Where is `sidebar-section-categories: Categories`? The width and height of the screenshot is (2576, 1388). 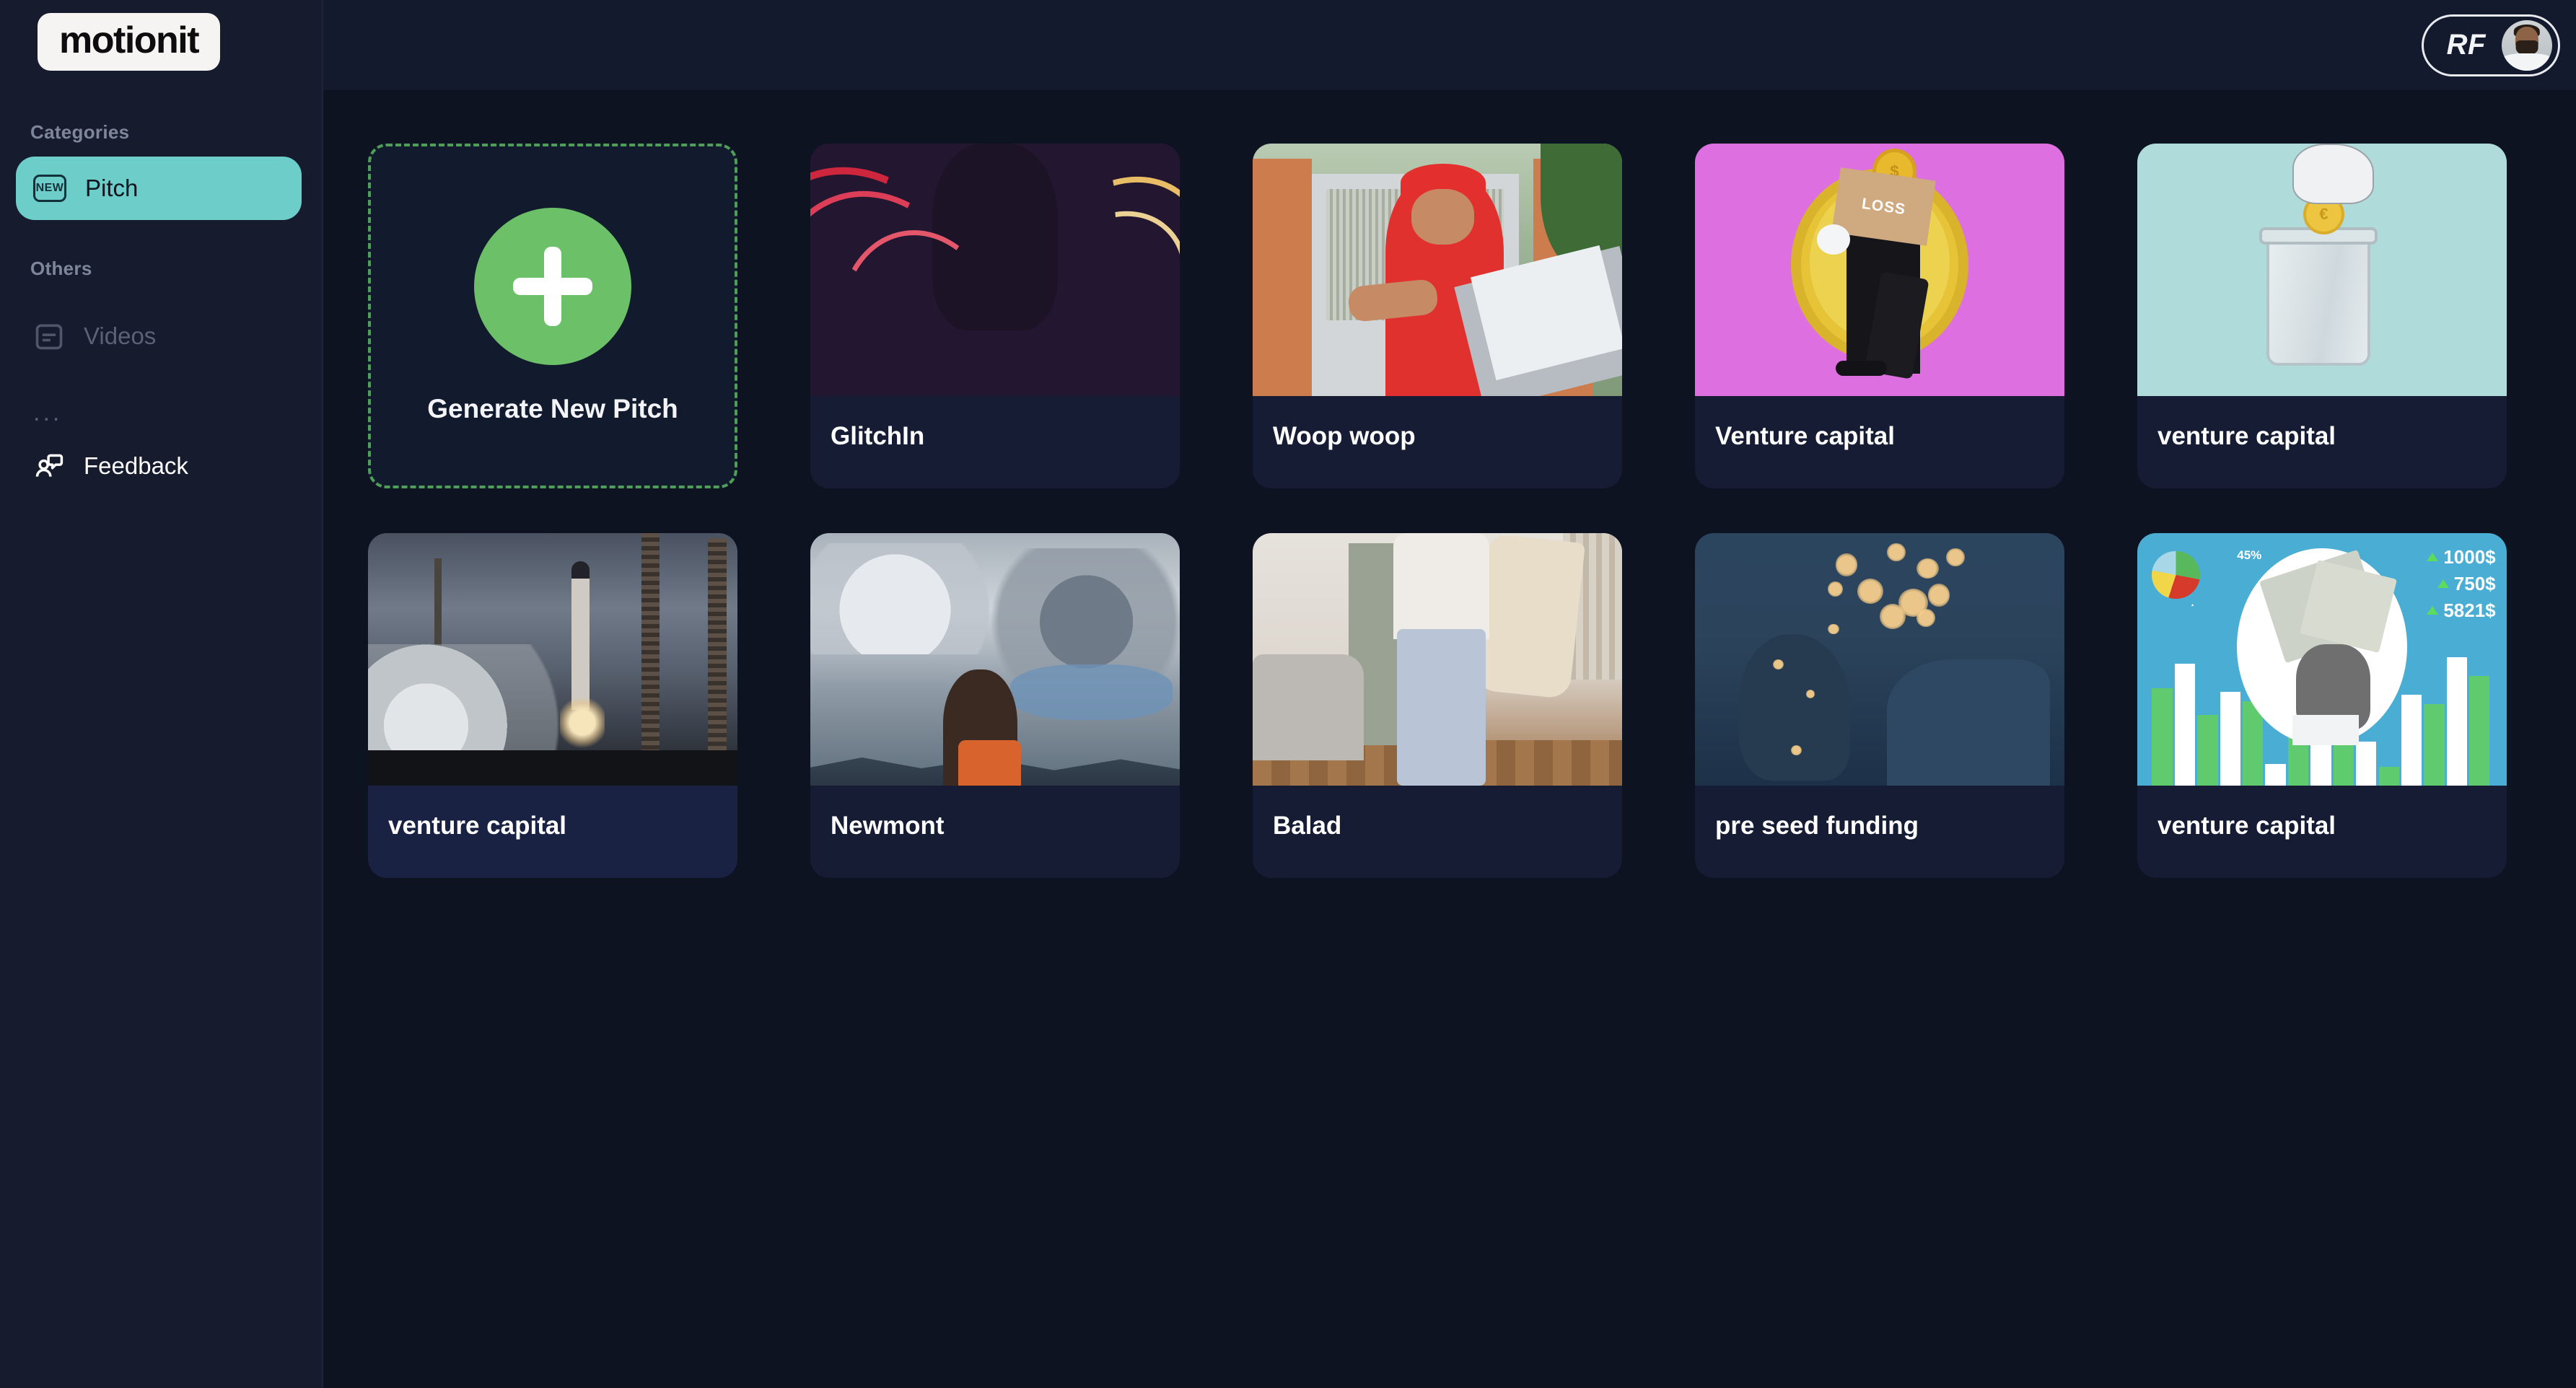 sidebar-section-categories: Categories is located at coordinates (80, 132).